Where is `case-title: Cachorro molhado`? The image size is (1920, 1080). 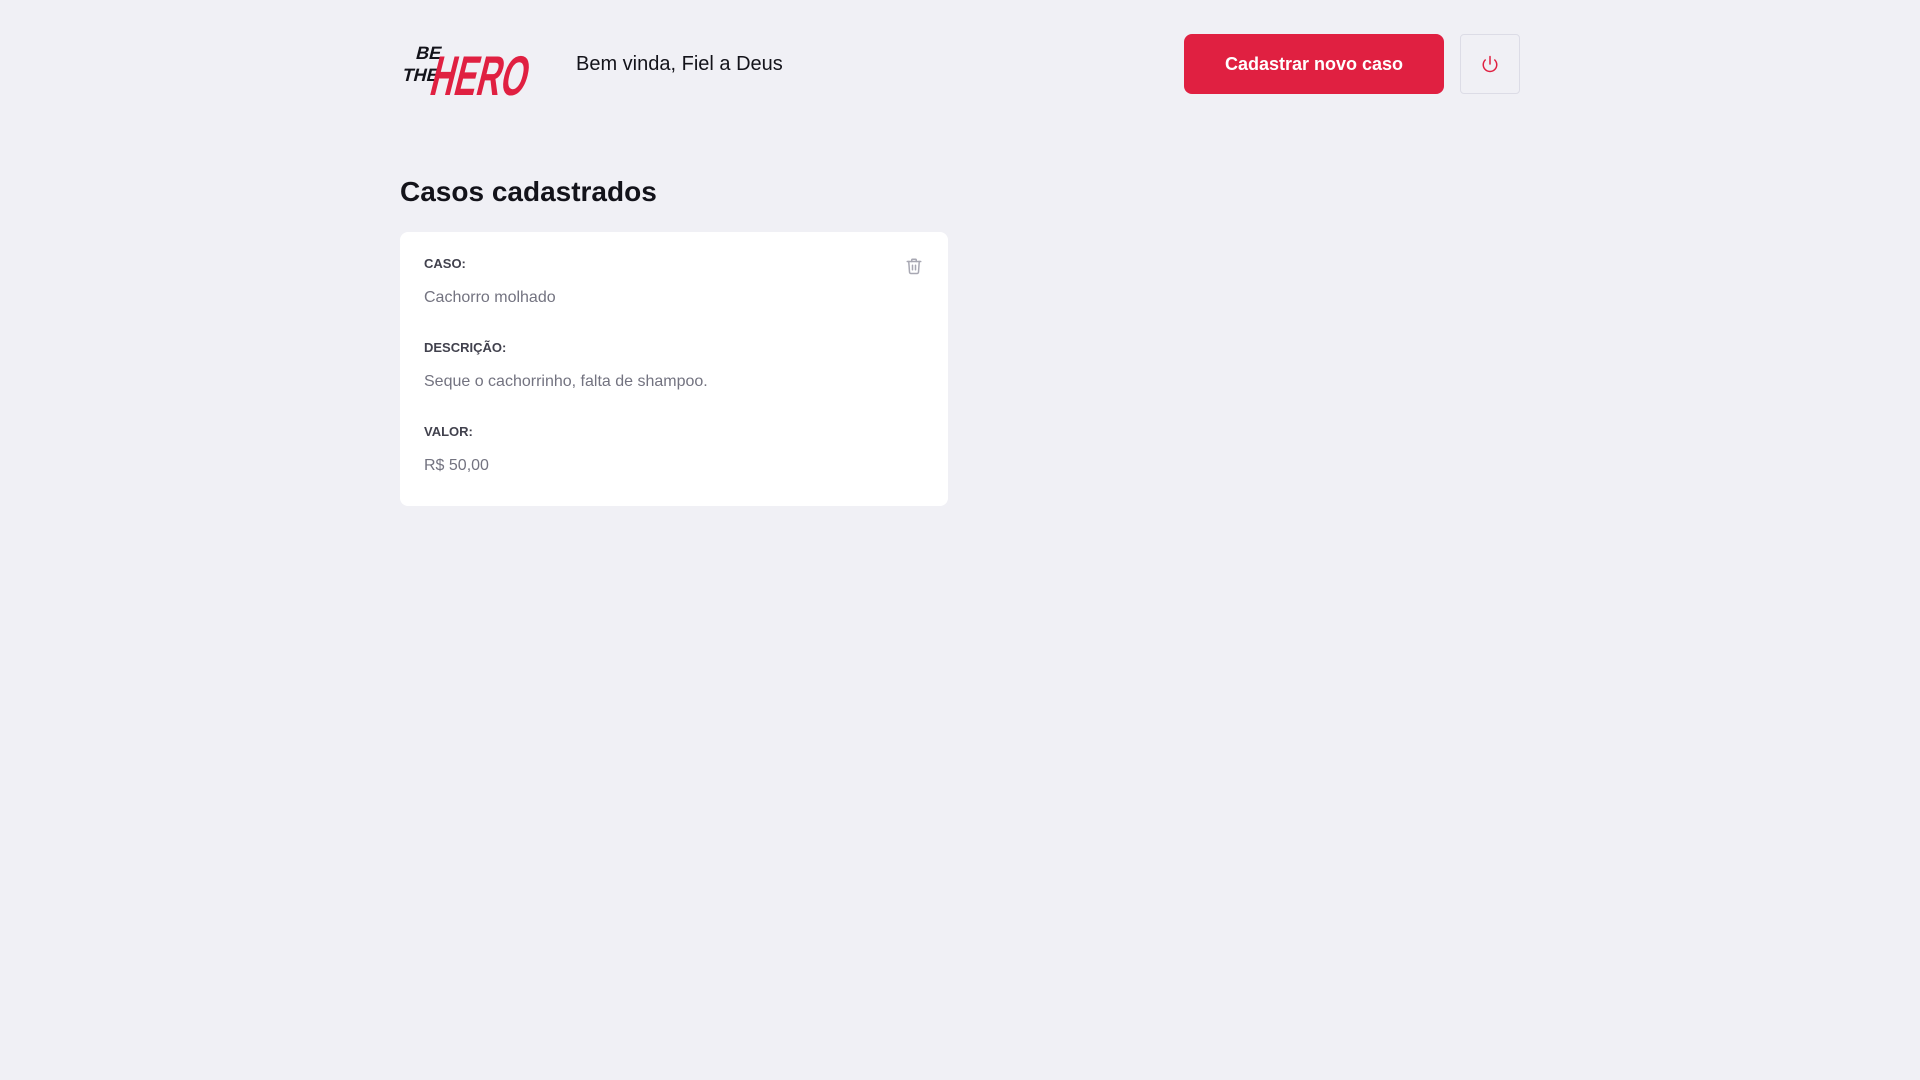 case-title: Cachorro molhado is located at coordinates (490, 297).